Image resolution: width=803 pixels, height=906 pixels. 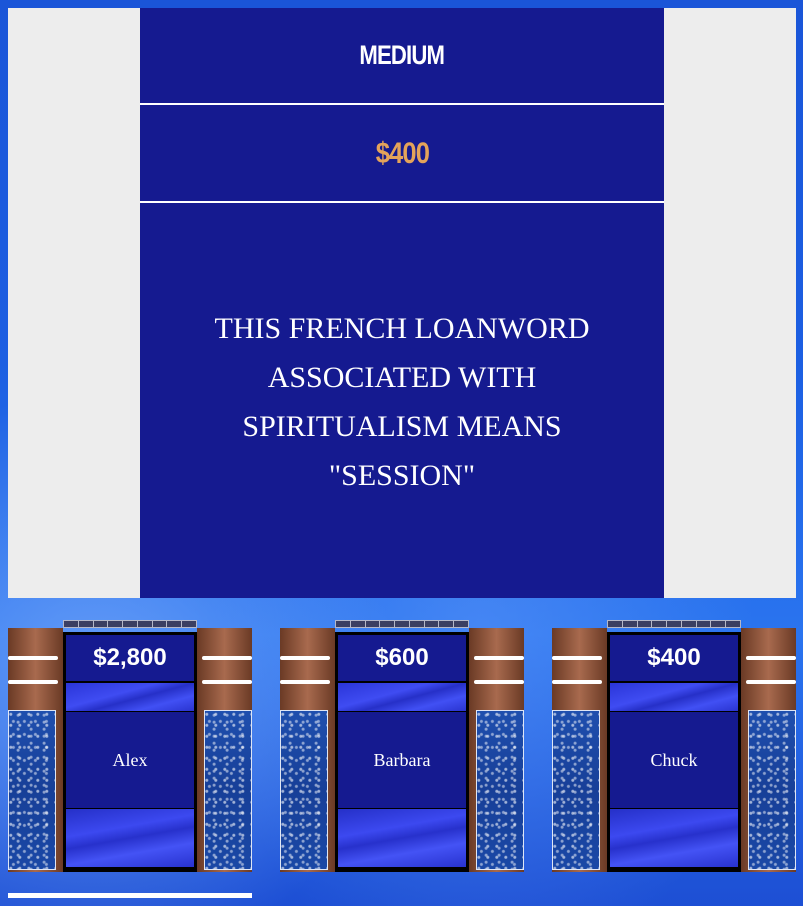 I want to click on podium-center: $400 Chuck, so click(x=674, y=752).